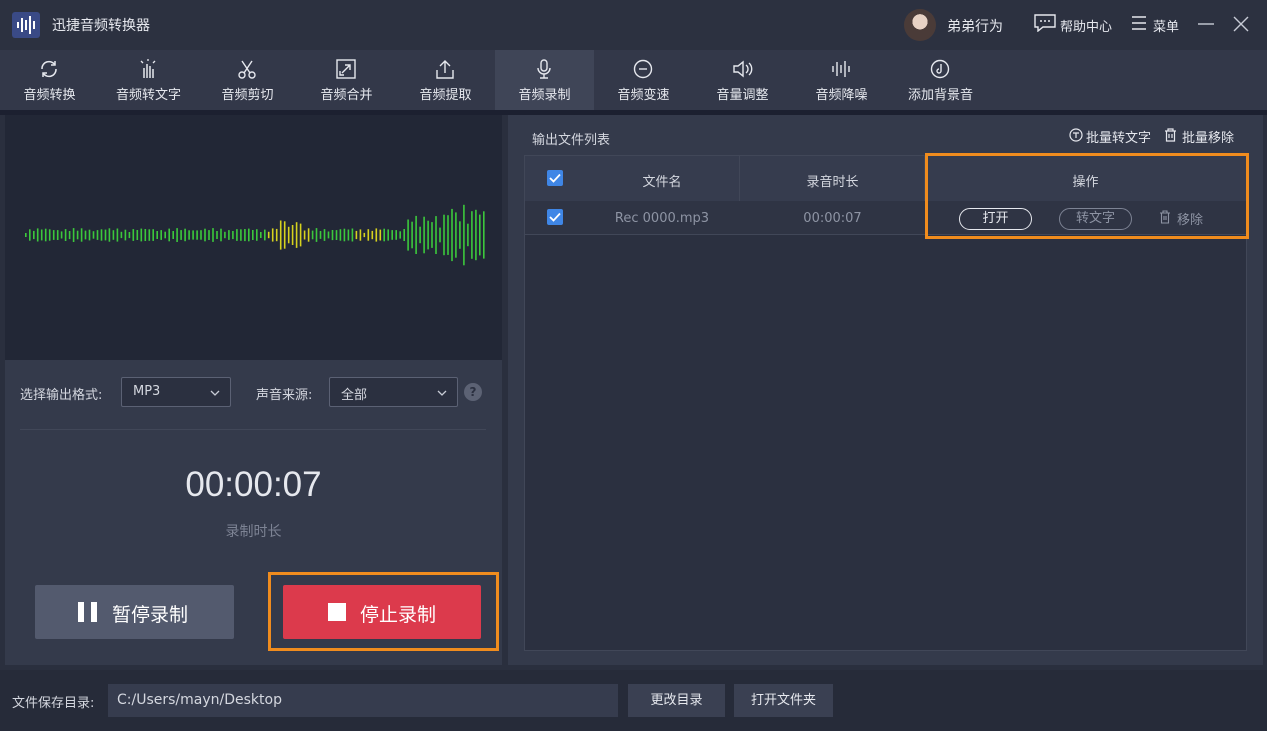 The image size is (1267, 731). What do you see at coordinates (555, 217) in the screenshot?
I see `row-checkbox` at bounding box center [555, 217].